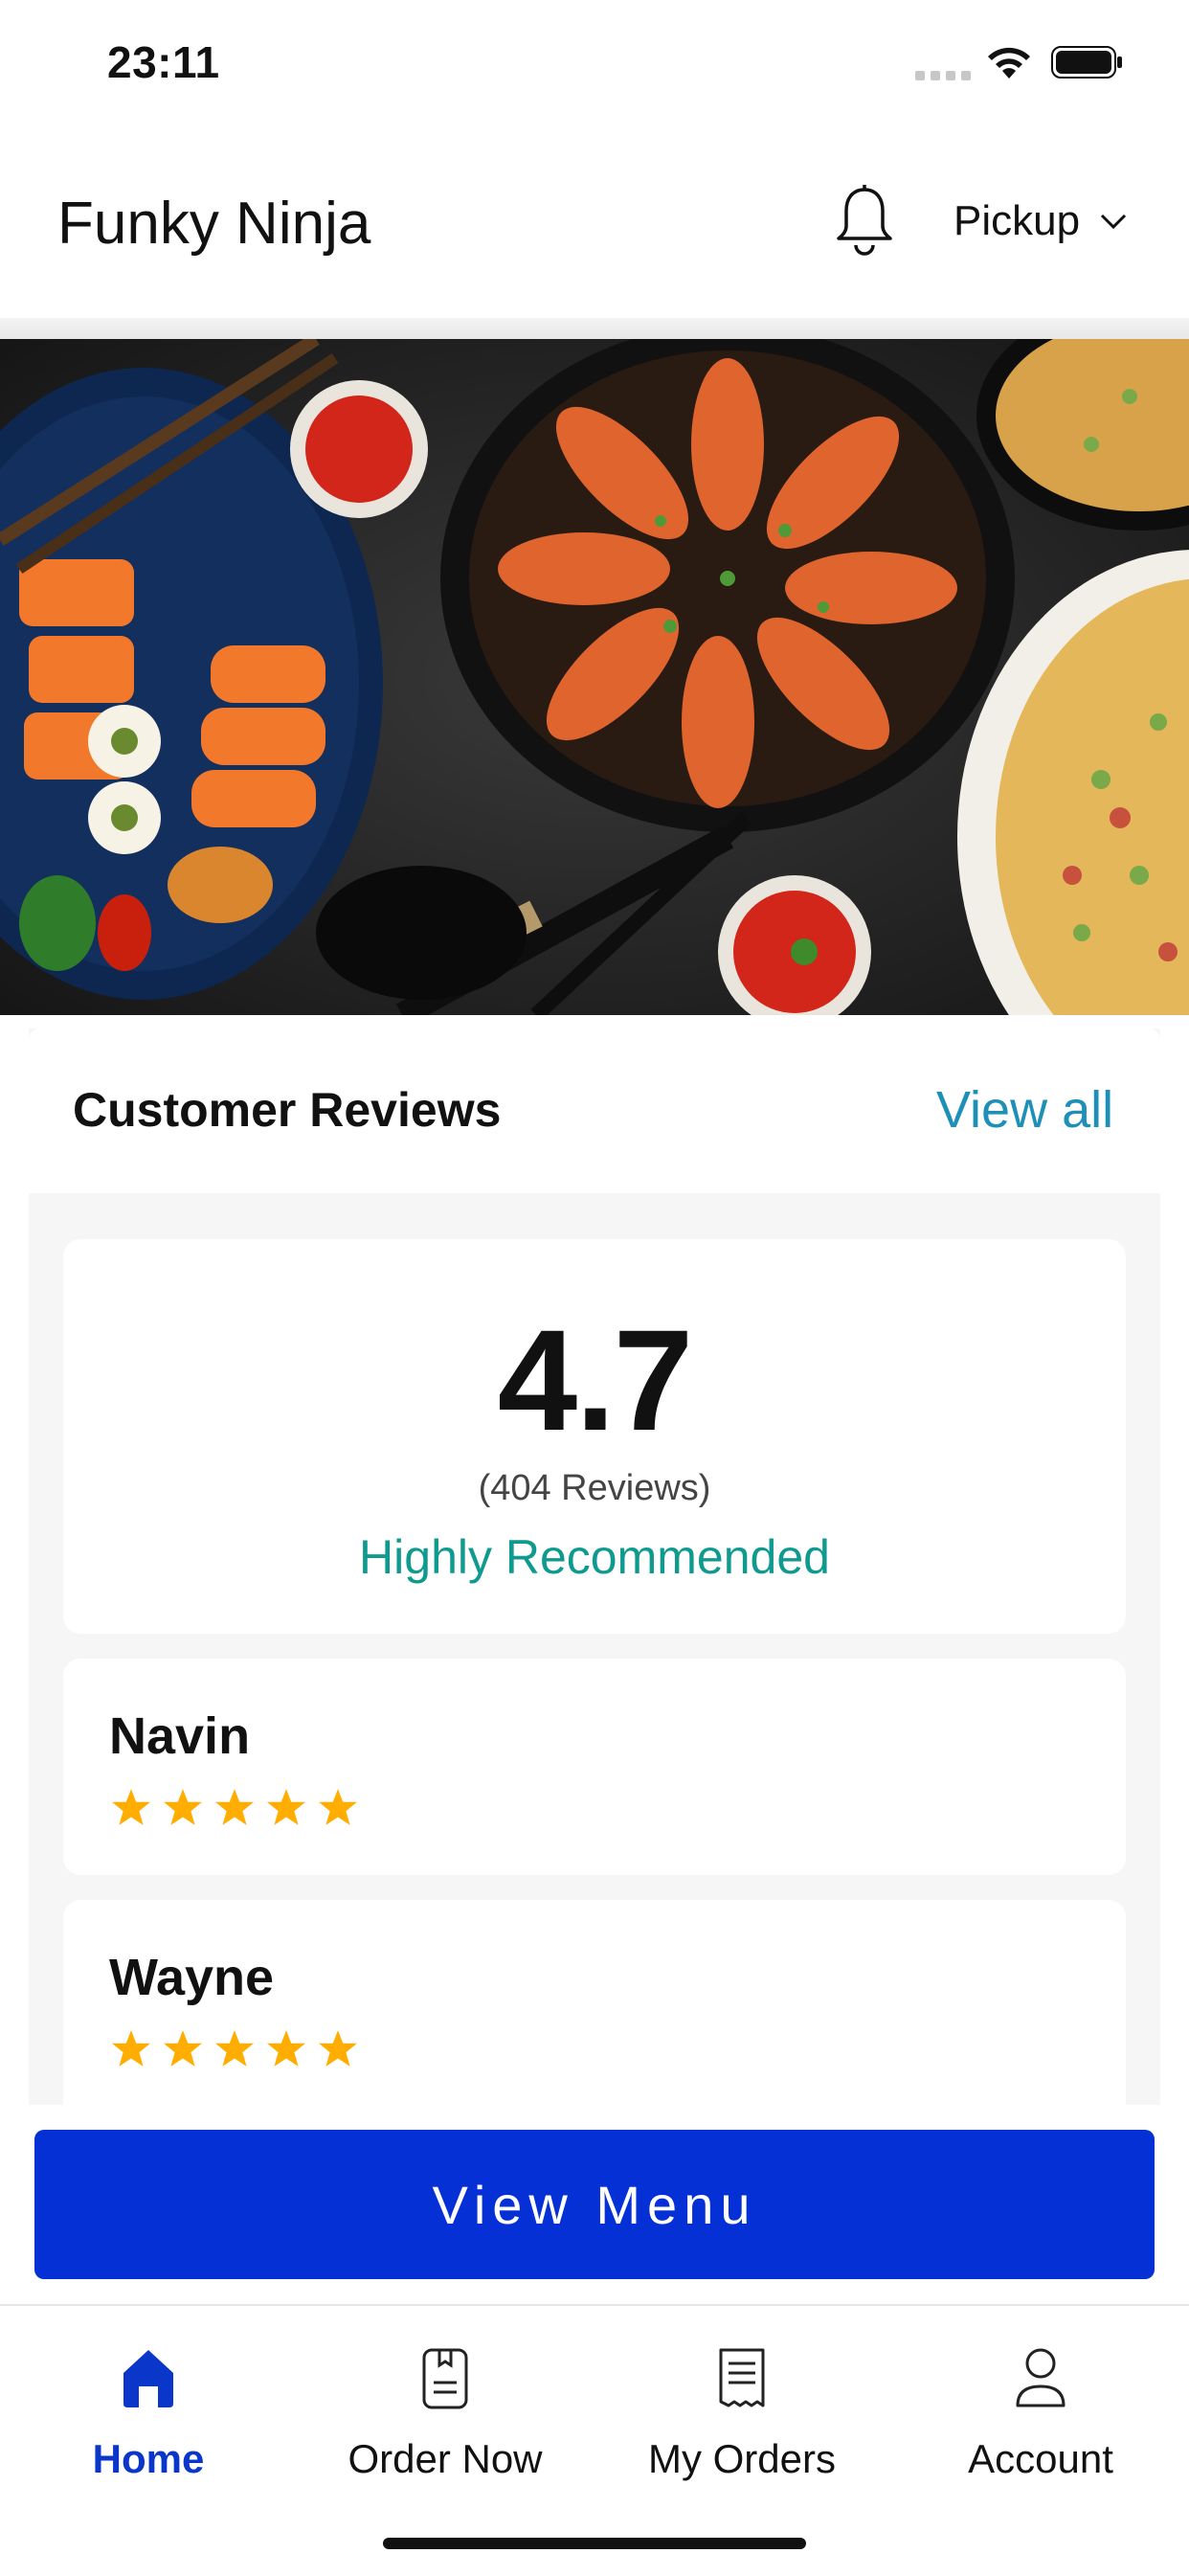  What do you see at coordinates (1024, 1110) in the screenshot?
I see `view-all-reviews-link: View all` at bounding box center [1024, 1110].